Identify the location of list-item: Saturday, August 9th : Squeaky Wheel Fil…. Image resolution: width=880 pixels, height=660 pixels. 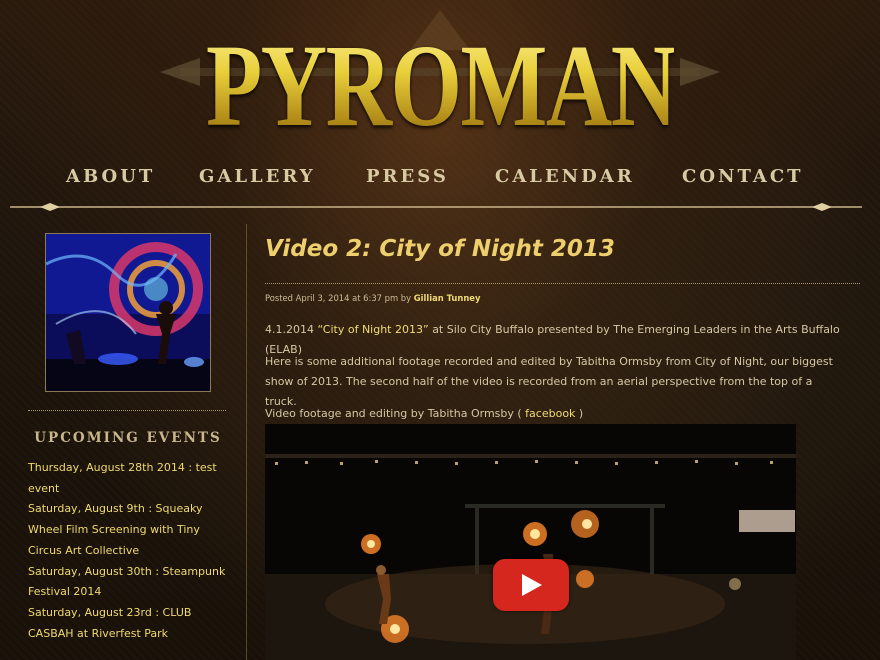
(128, 530).